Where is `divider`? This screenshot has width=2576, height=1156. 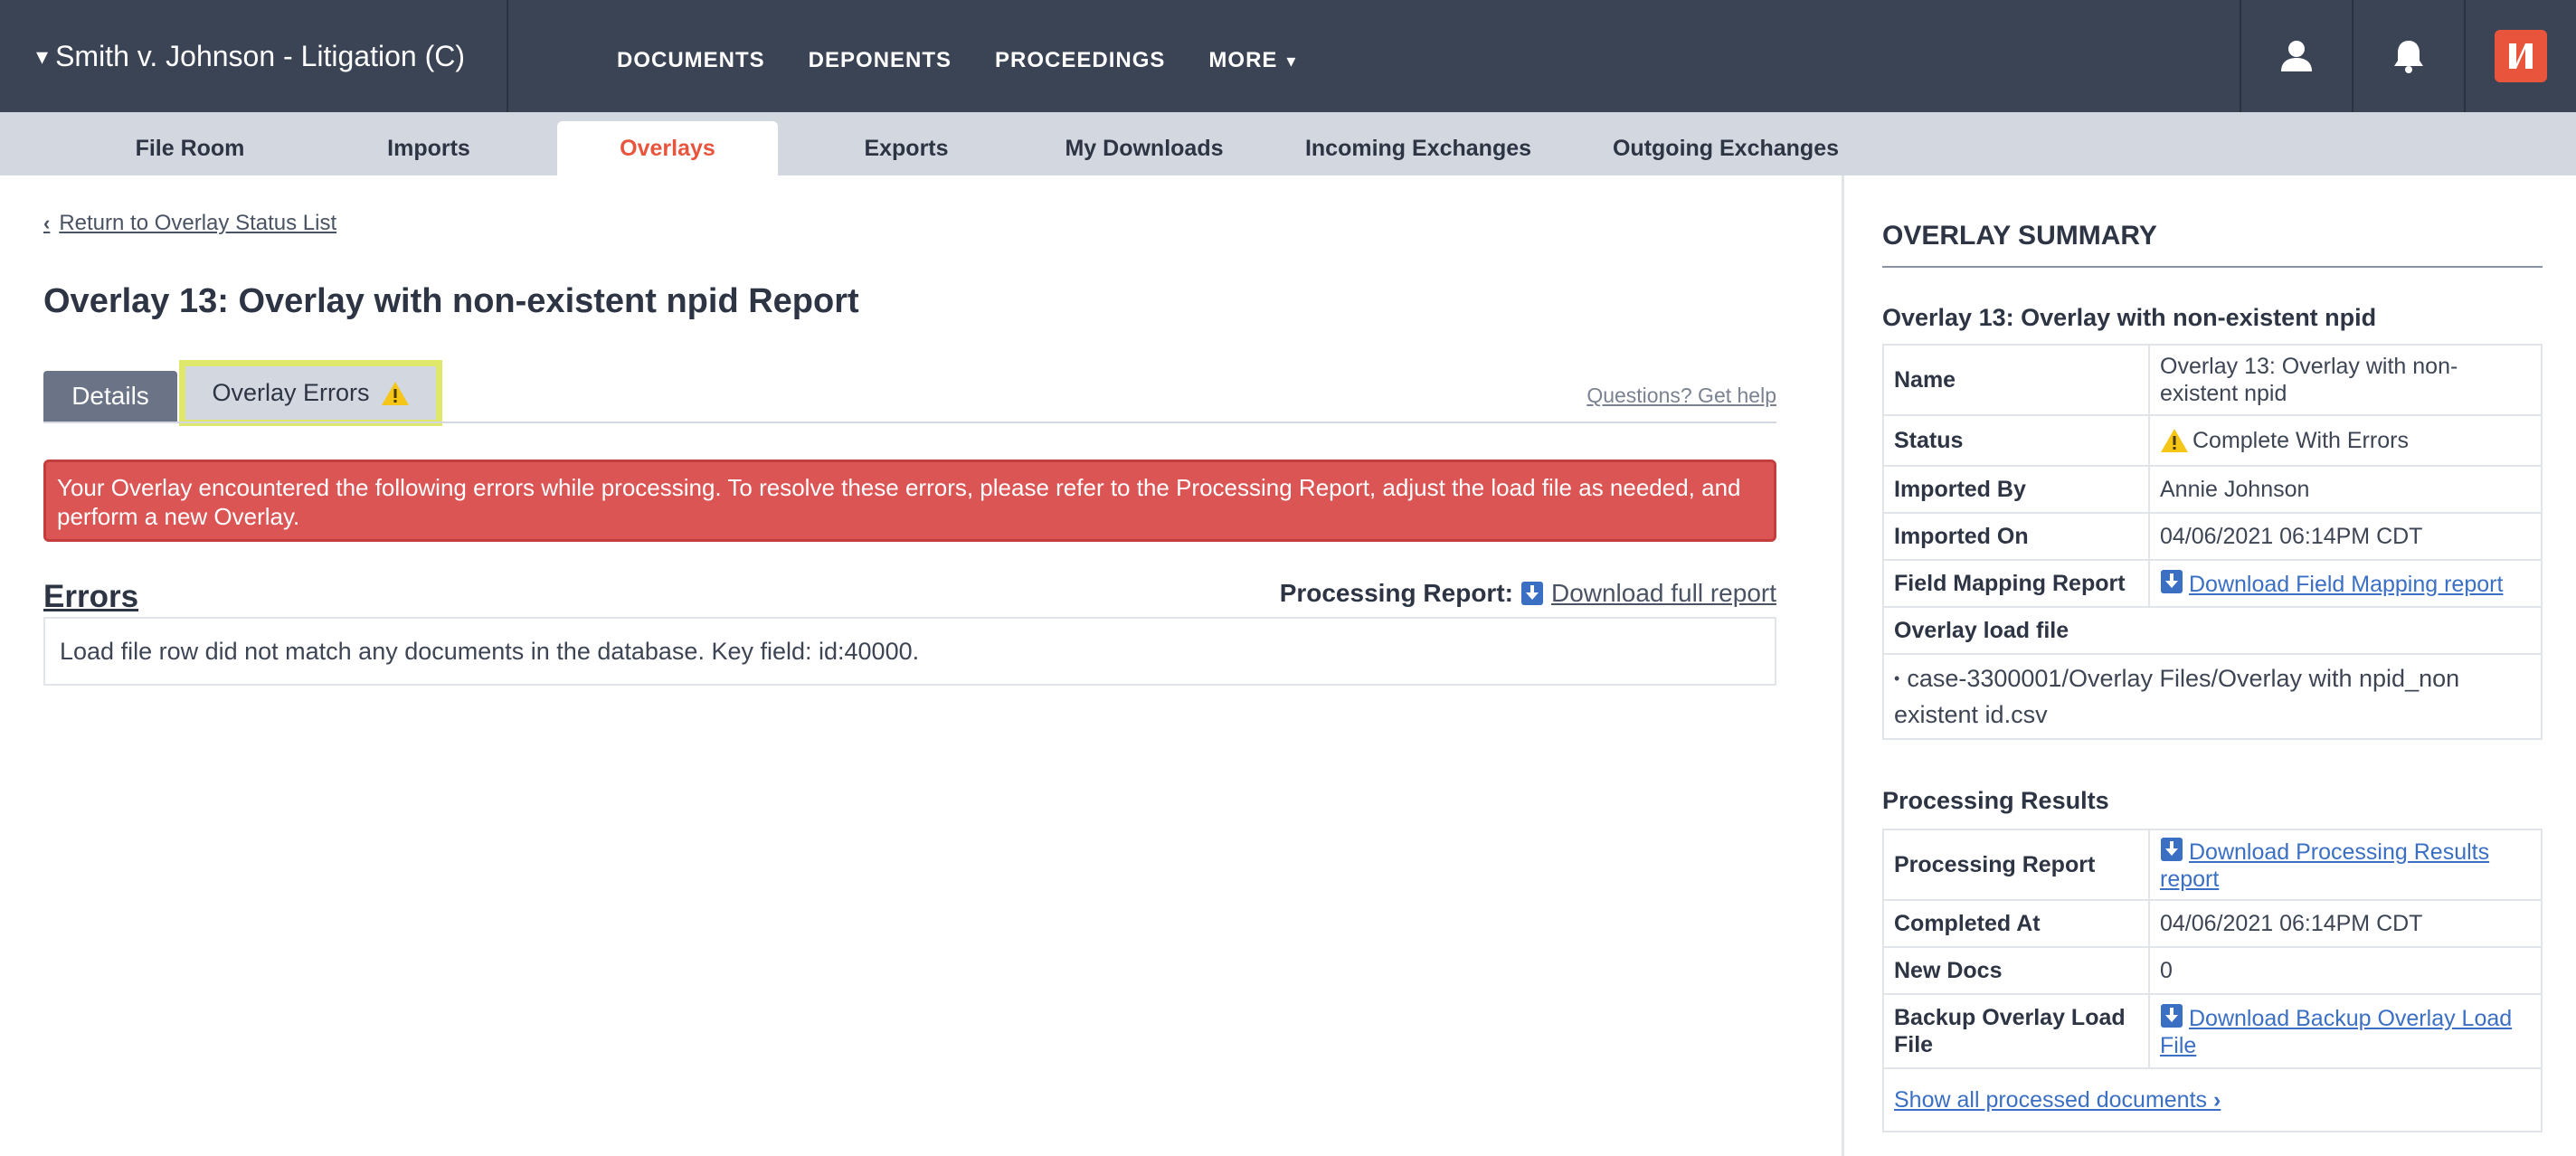 divider is located at coordinates (507, 56).